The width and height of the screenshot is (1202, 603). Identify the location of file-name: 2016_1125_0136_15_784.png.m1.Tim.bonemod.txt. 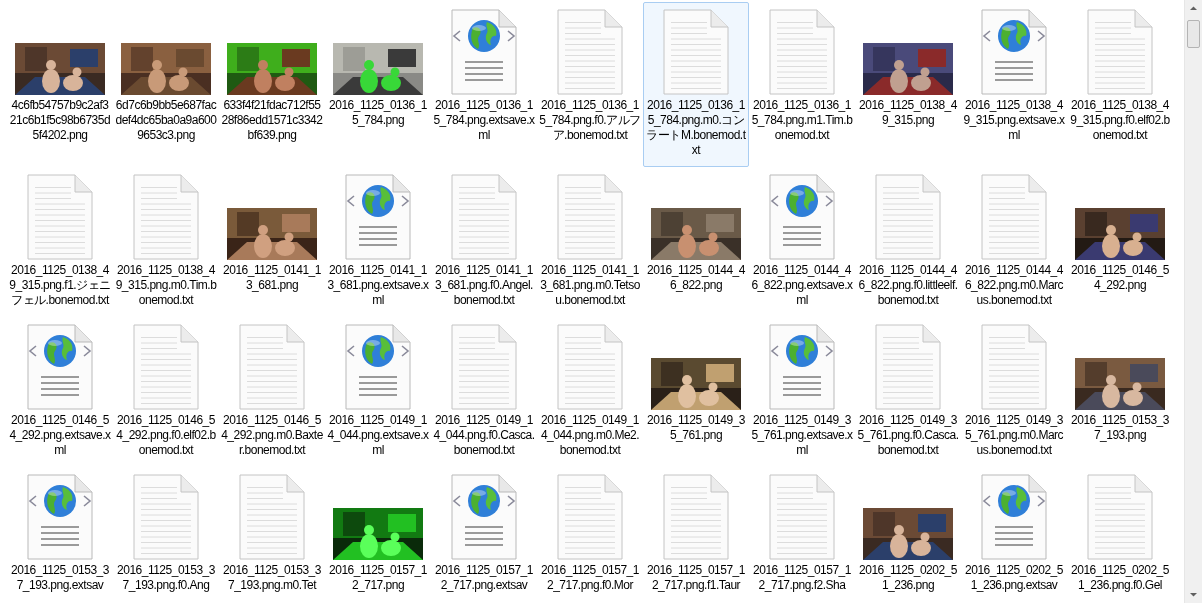
(802, 120).